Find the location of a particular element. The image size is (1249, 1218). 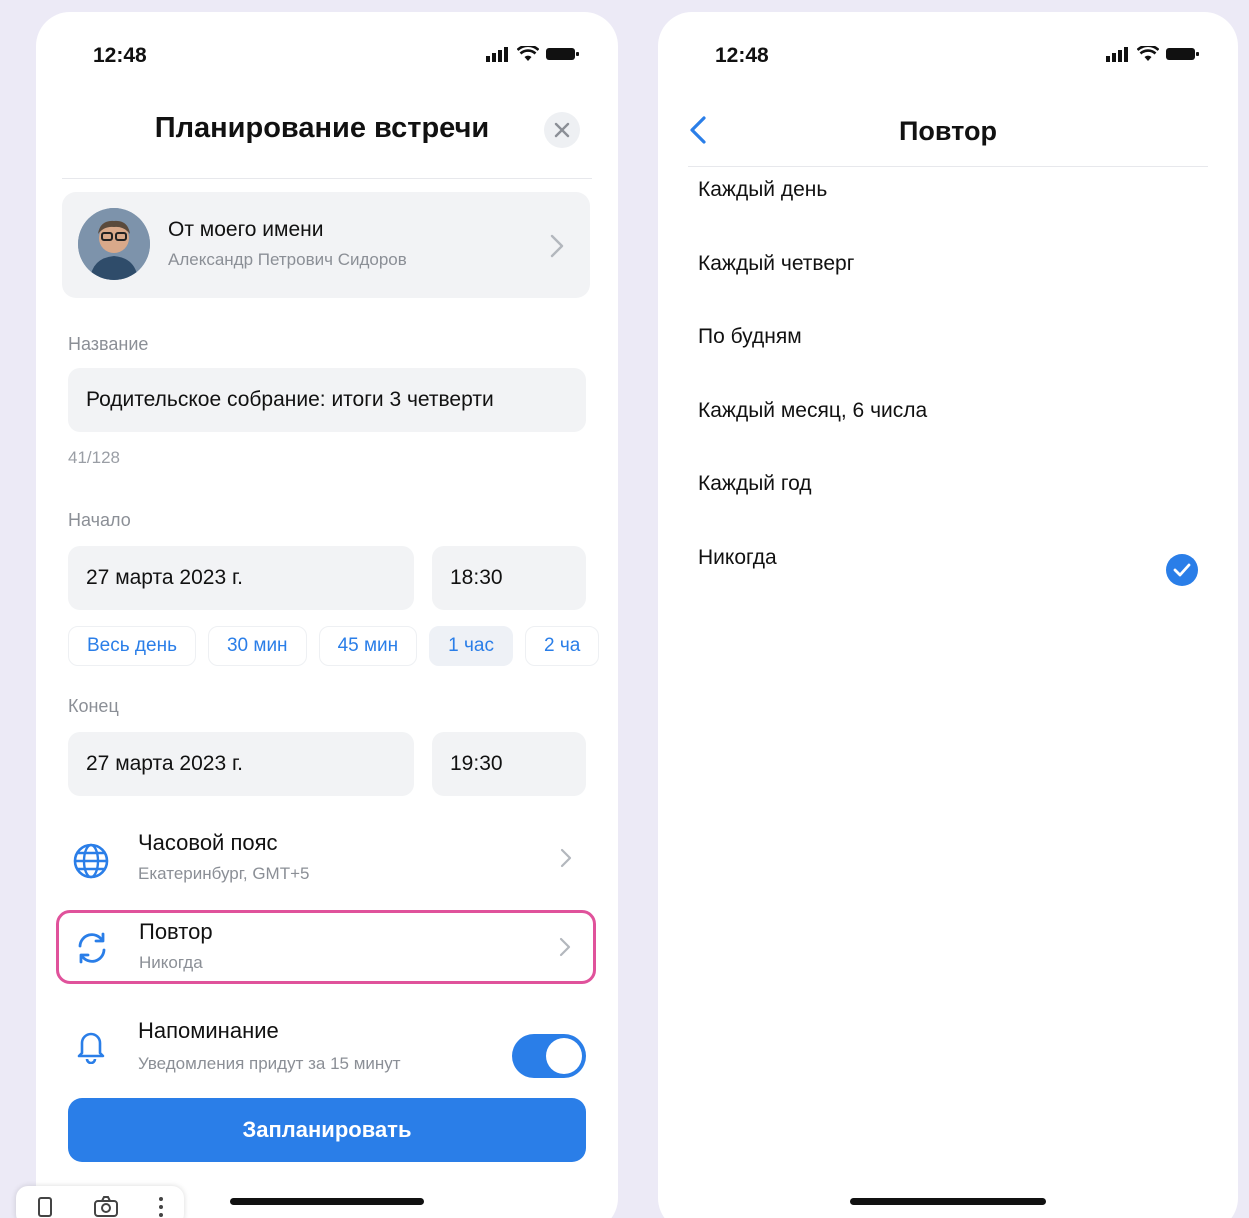

option-monthly: Каждый месяц, 6 числа is located at coordinates (948, 411).